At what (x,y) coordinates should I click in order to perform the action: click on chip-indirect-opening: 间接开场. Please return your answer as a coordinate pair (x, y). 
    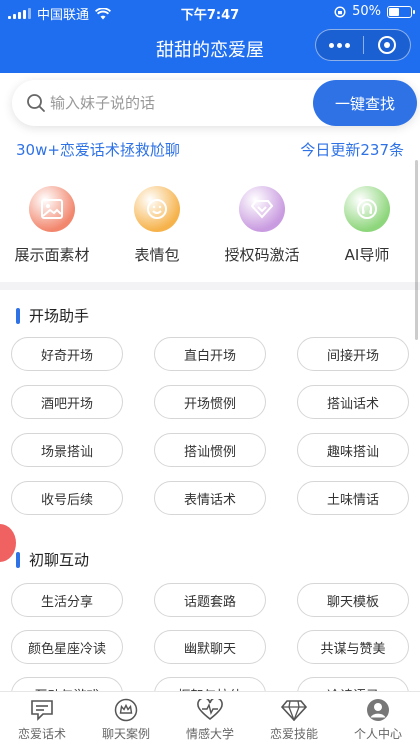
    Looking at the image, I should click on (353, 354).